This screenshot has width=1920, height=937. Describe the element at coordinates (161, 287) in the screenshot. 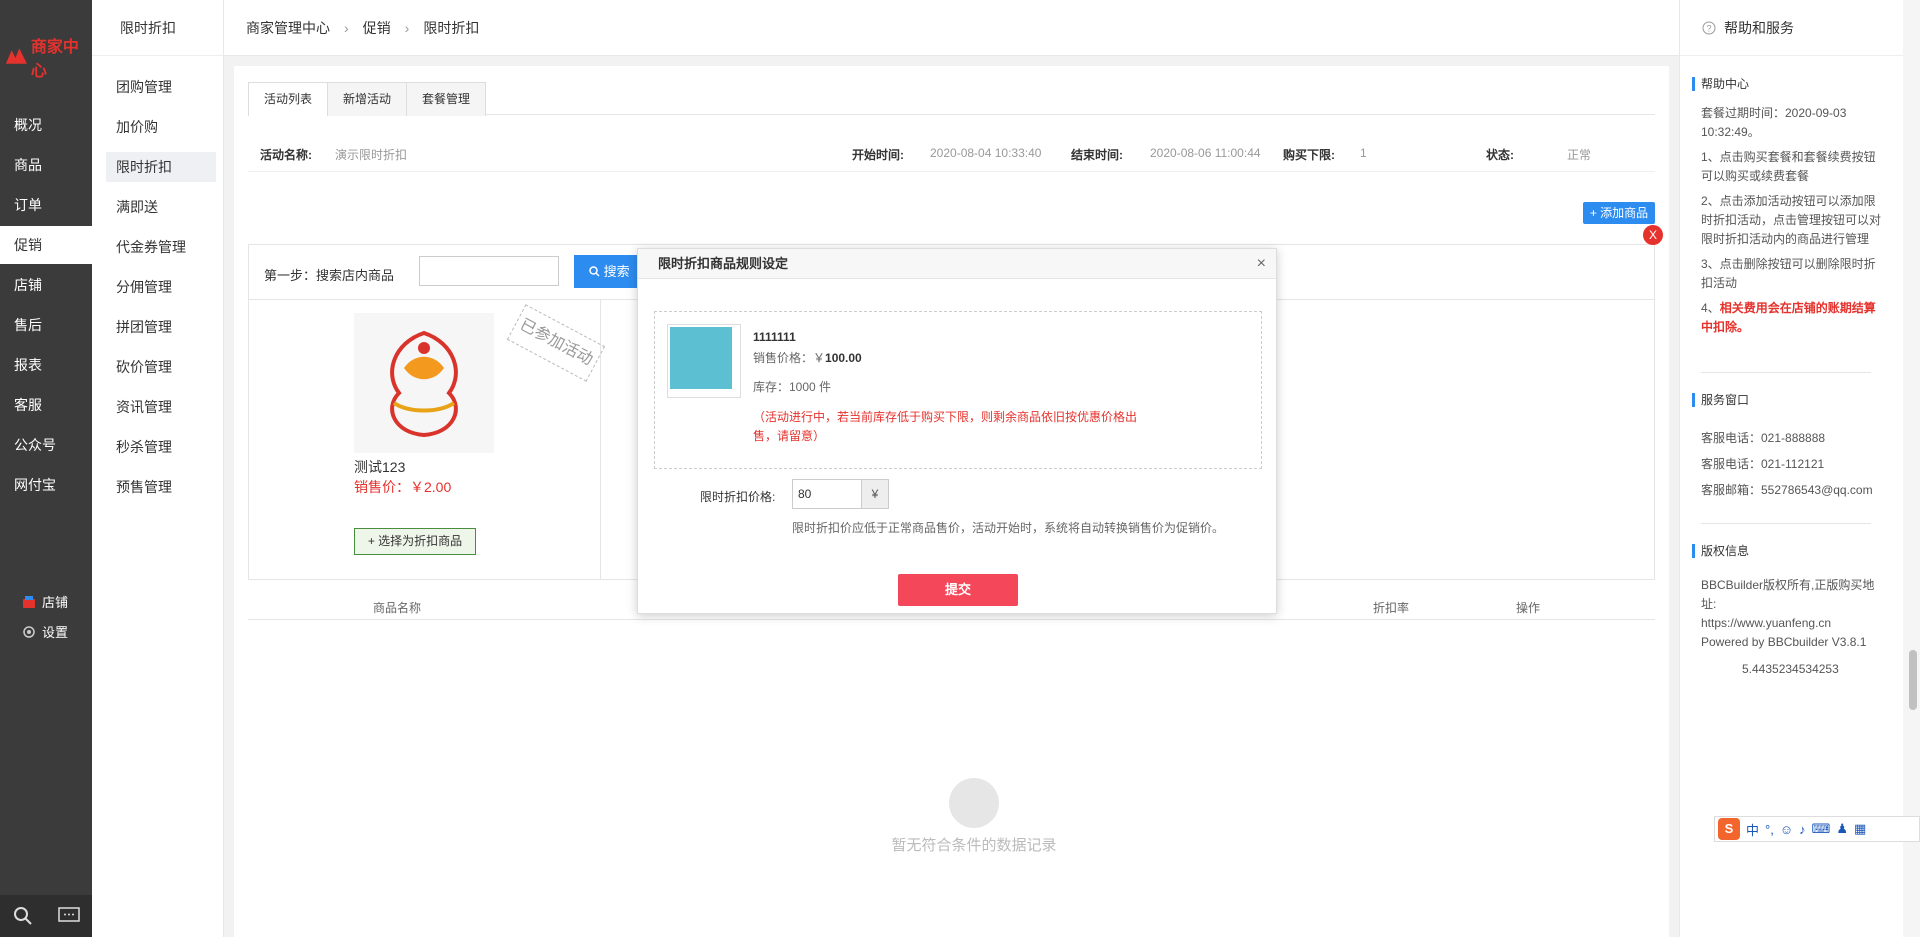

I see `subnav-commission: 分佣管理` at that location.